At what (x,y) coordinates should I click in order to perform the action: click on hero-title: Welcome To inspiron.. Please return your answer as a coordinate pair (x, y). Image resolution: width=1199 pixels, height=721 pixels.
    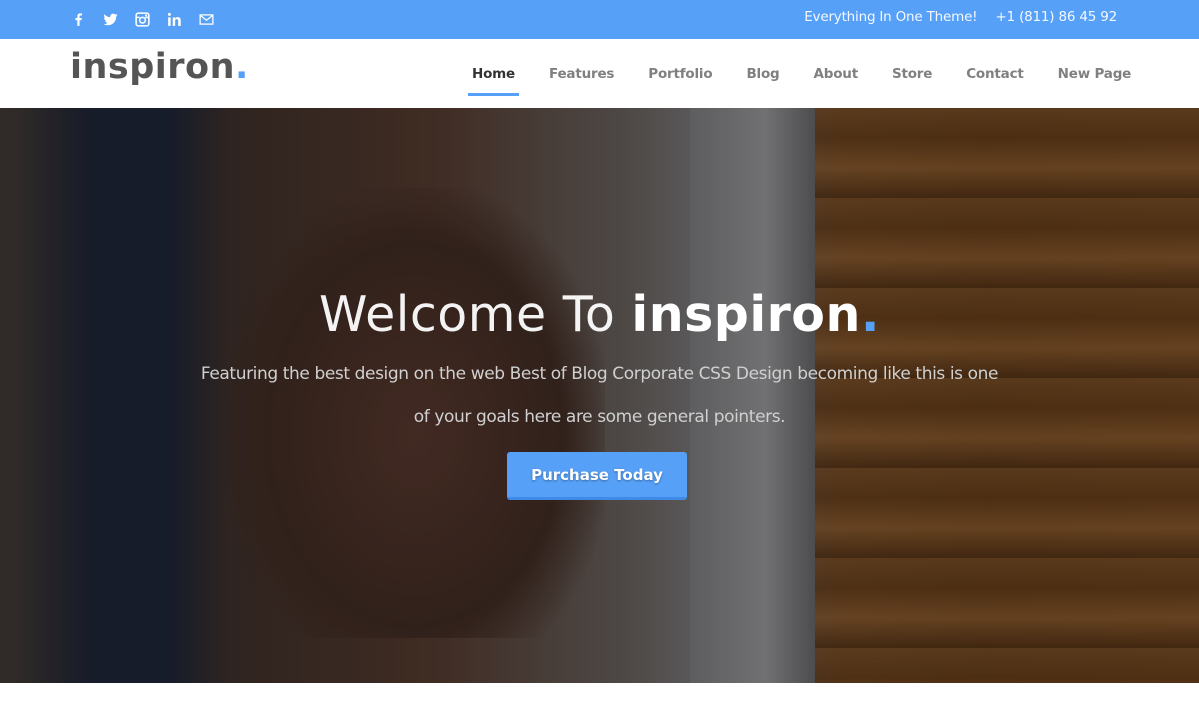
    Looking at the image, I should click on (599, 314).